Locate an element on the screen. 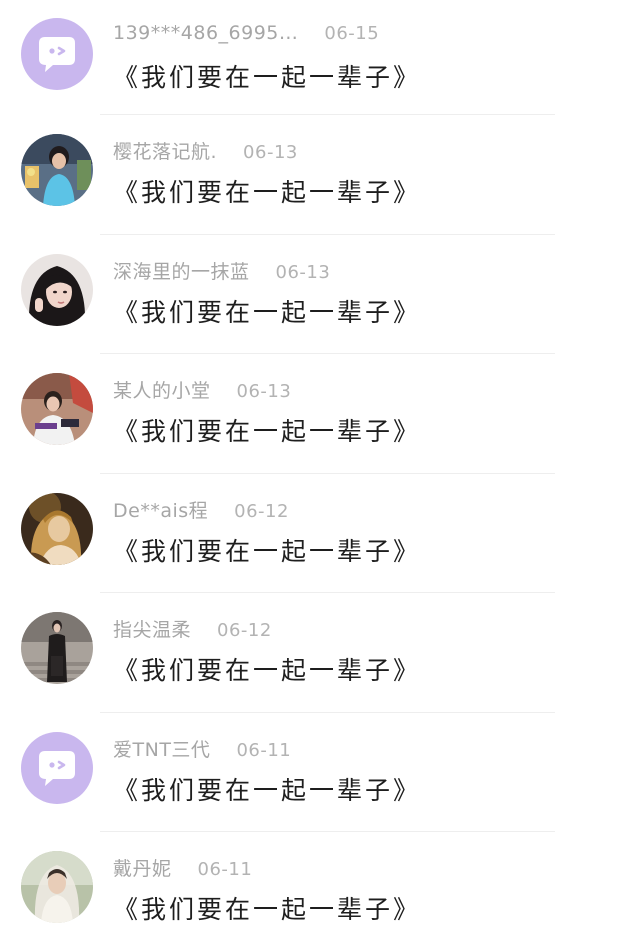 This screenshot has height=952, width=640. comment-item: 139***486_6995… 06-15 《我们要在一起一辈子》 is located at coordinates (320, 57).